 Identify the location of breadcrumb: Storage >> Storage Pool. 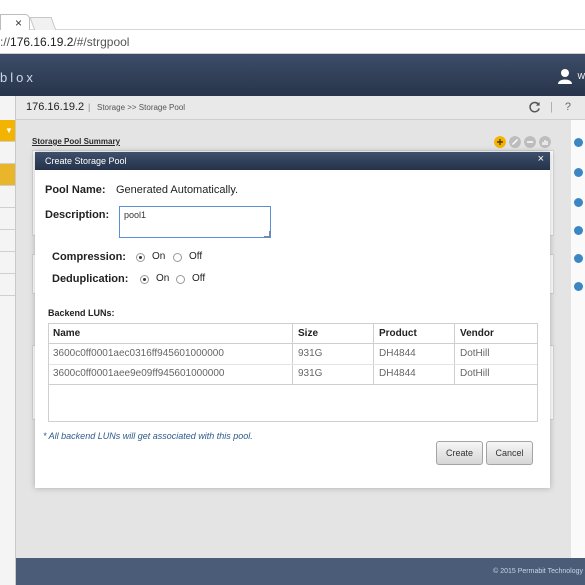
(141, 107).